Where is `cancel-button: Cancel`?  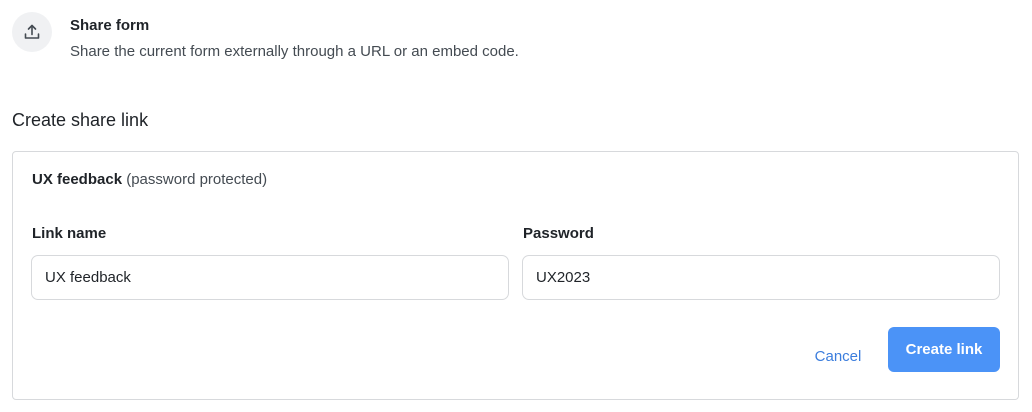 cancel-button: Cancel is located at coordinates (838, 355).